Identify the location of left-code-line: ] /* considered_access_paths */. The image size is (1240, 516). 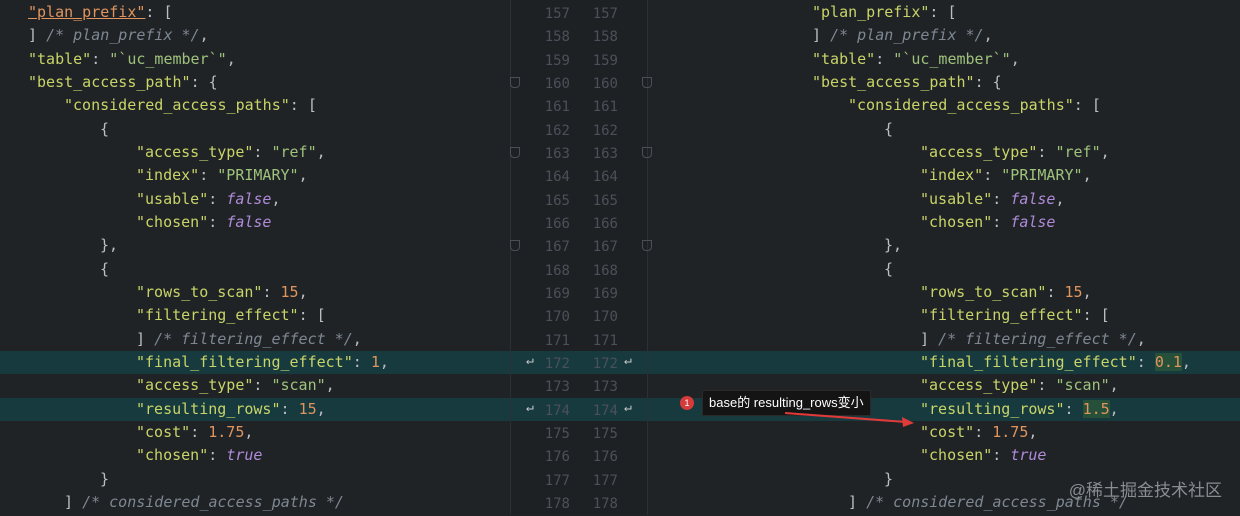
(255, 502).